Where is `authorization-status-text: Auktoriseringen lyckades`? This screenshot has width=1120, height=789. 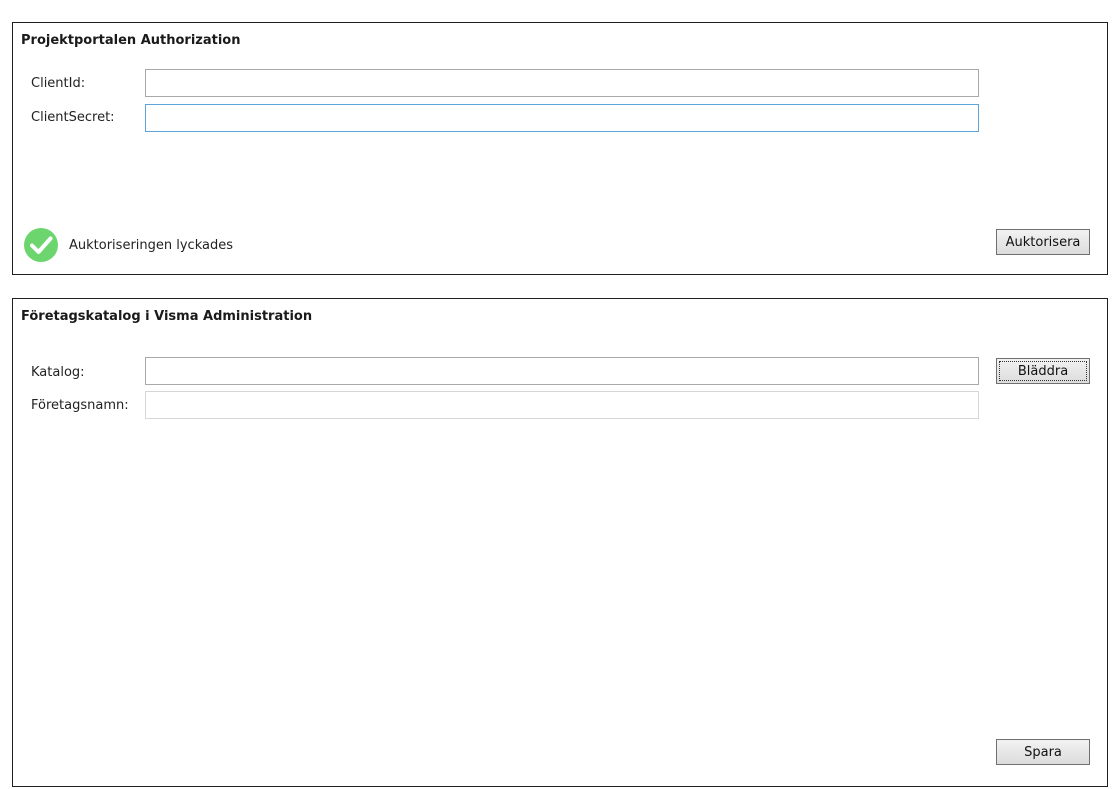 authorization-status-text: Auktoriseringen lyckades is located at coordinates (151, 245).